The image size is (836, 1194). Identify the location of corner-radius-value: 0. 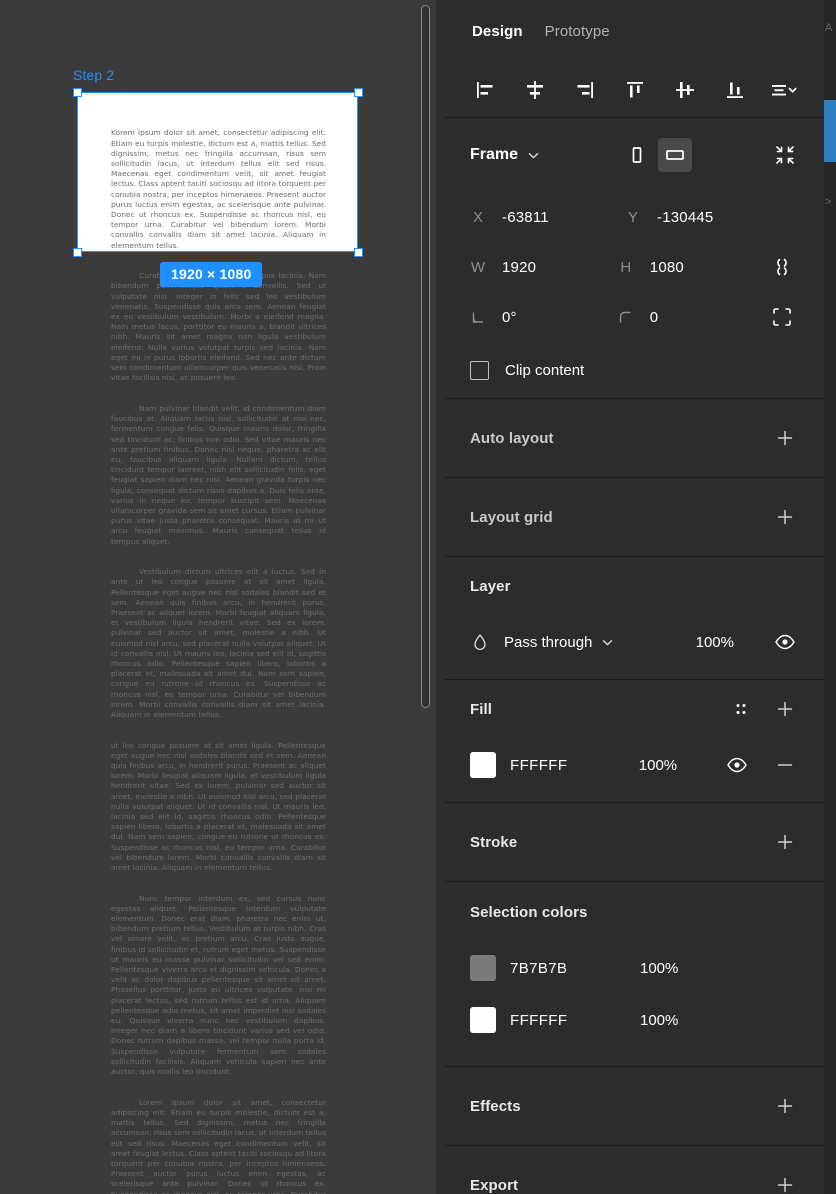
(654, 317).